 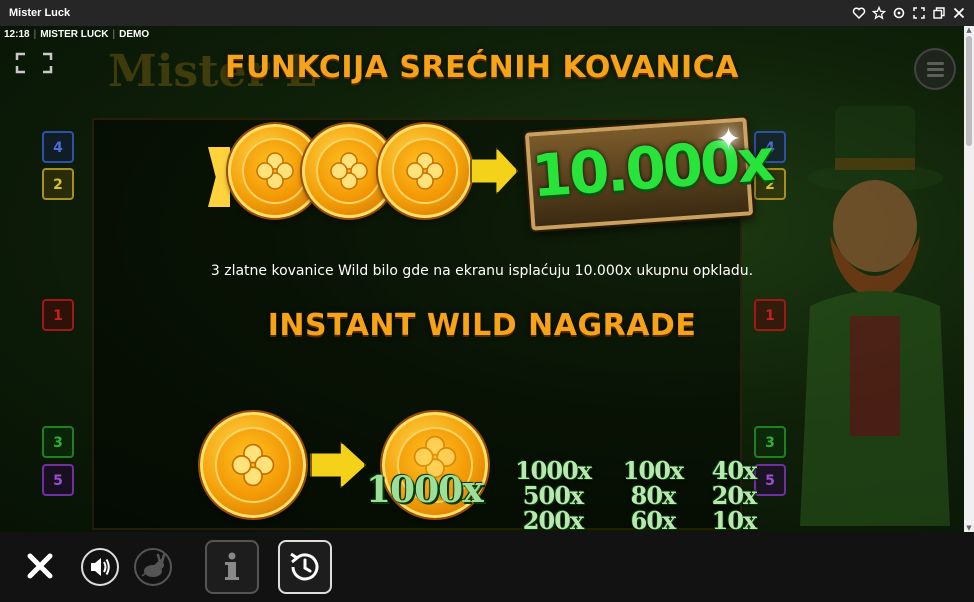 What do you see at coordinates (553, 495) in the screenshot?
I see `multiplier-value: 500x` at bounding box center [553, 495].